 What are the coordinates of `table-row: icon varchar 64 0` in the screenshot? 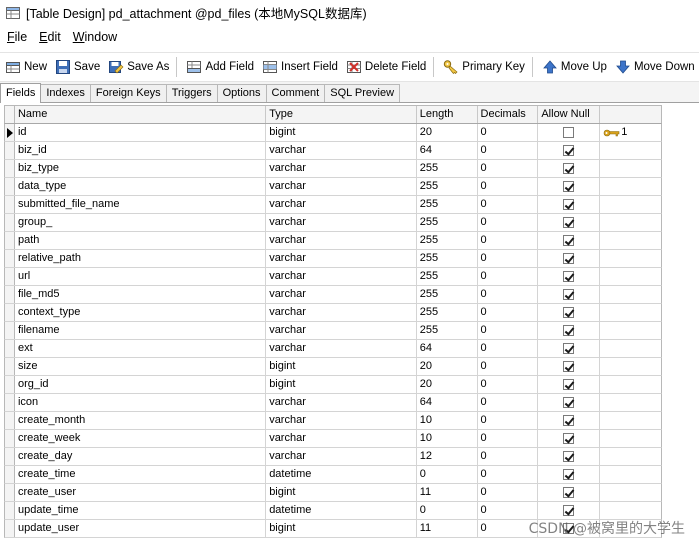 It's located at (333, 403).